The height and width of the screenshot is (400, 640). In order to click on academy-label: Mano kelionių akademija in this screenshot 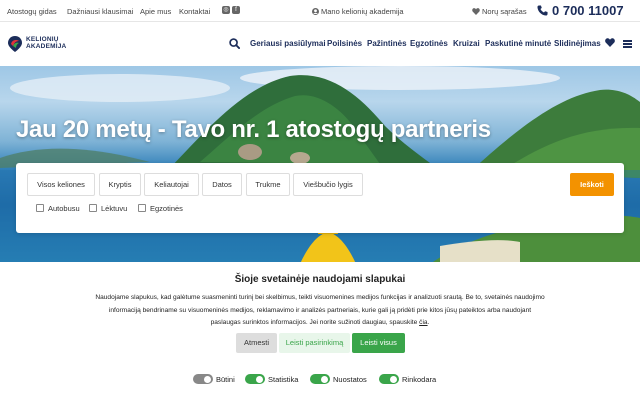, I will do `click(362, 11)`.